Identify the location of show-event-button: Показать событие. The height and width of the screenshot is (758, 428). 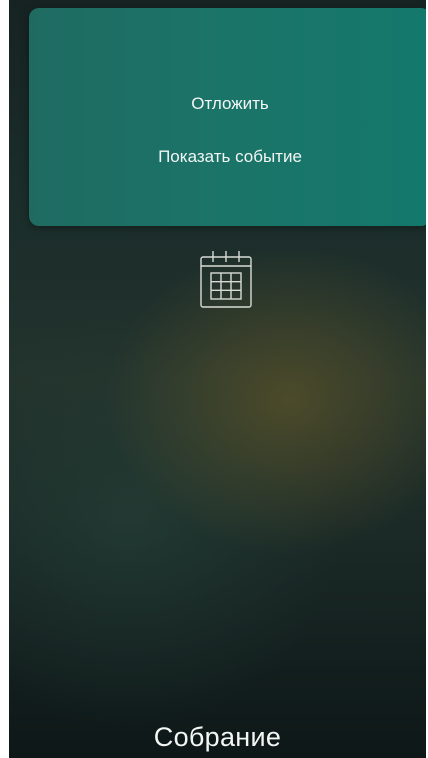
(227, 157).